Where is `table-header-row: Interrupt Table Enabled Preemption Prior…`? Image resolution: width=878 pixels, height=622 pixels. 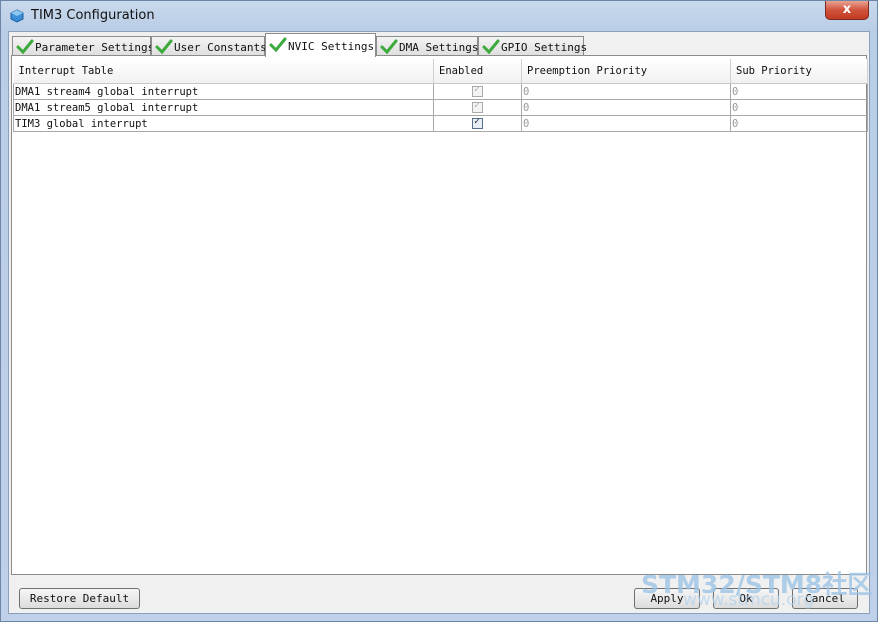
table-header-row: Interrupt Table Enabled Preemption Prior… is located at coordinates (440, 71).